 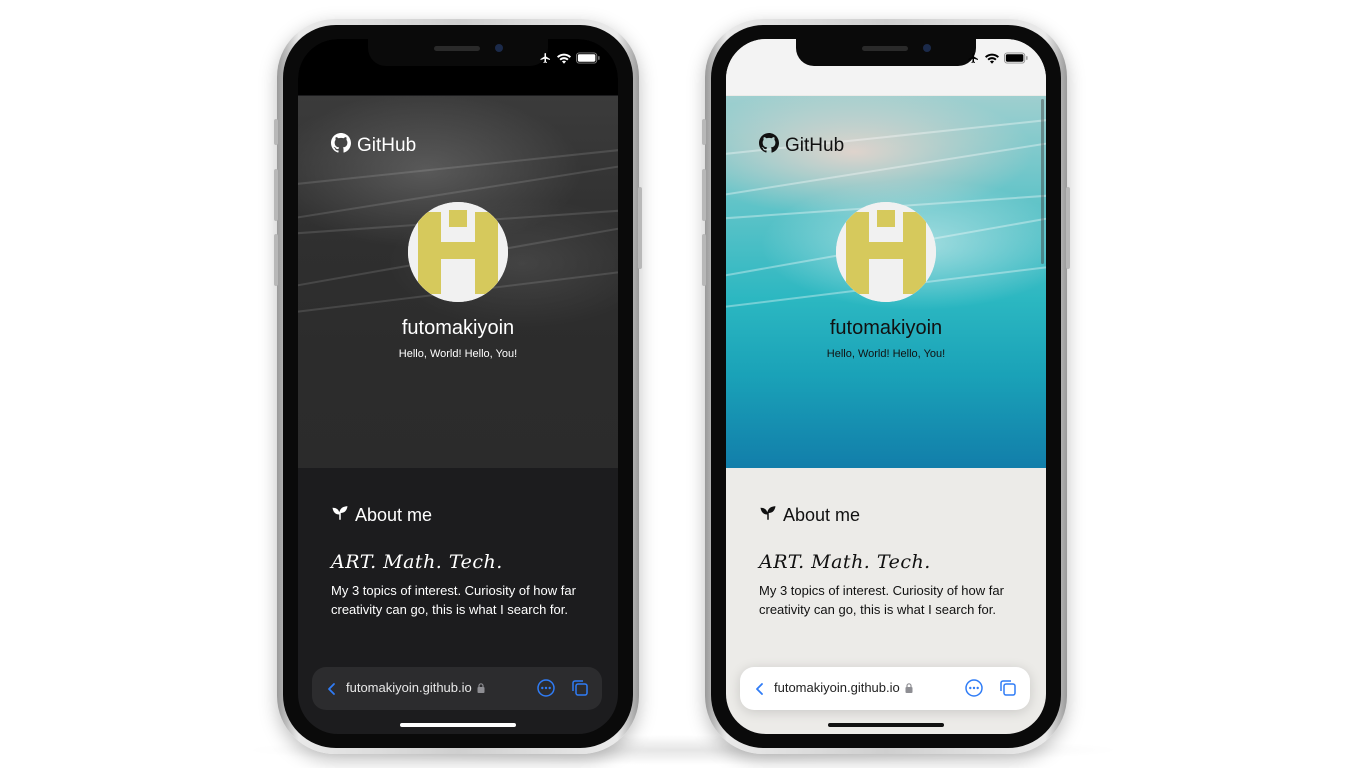 What do you see at coordinates (1042, 181) in the screenshot?
I see `scroll-indicator` at bounding box center [1042, 181].